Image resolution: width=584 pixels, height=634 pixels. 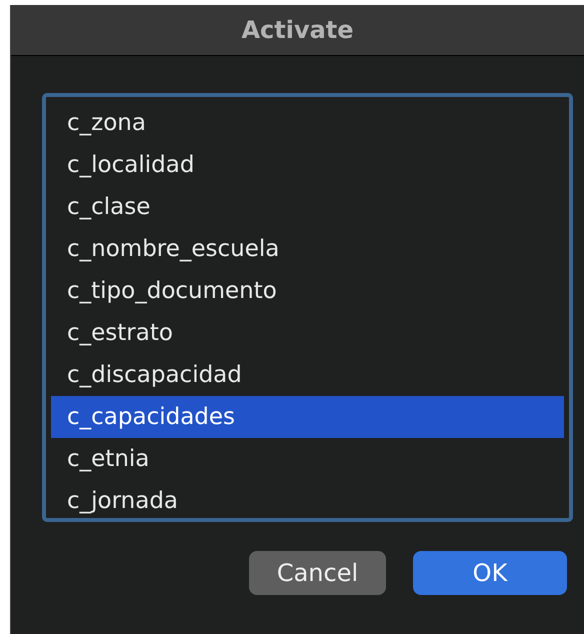 What do you see at coordinates (307, 459) in the screenshot?
I see `list-item: c_etnia` at bounding box center [307, 459].